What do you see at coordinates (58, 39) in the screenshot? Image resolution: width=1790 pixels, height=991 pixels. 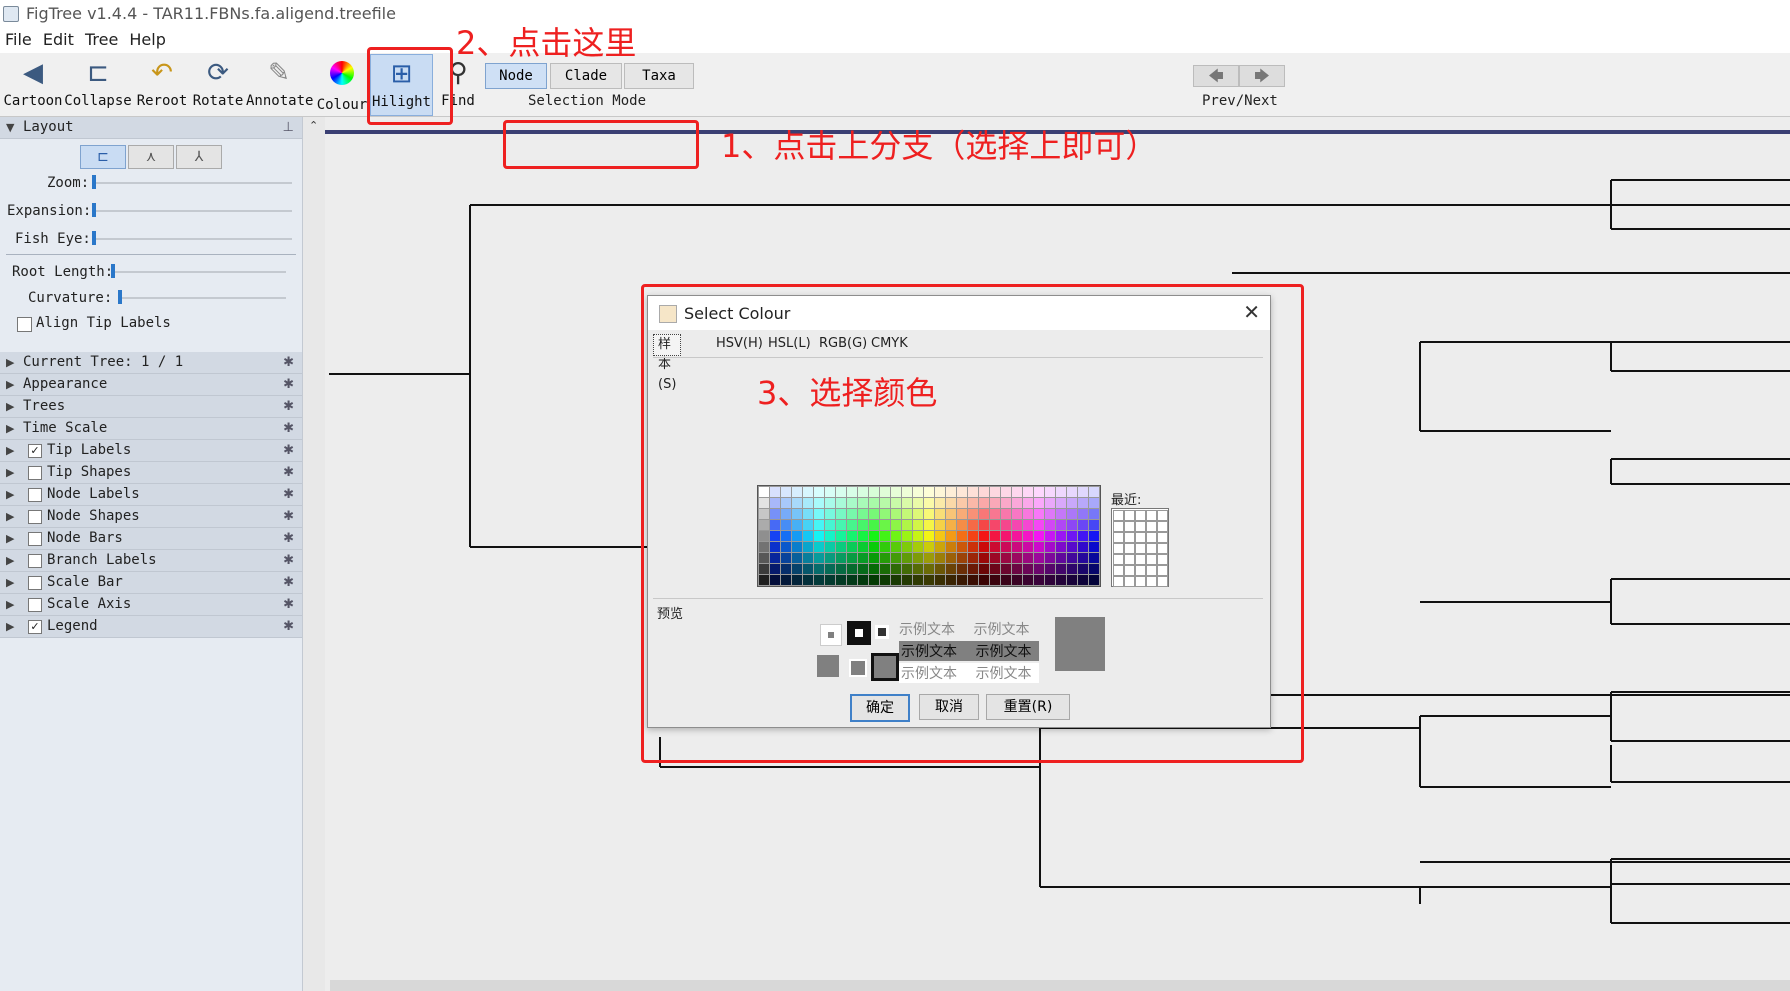 I see `menu-edit: Edit` at bounding box center [58, 39].